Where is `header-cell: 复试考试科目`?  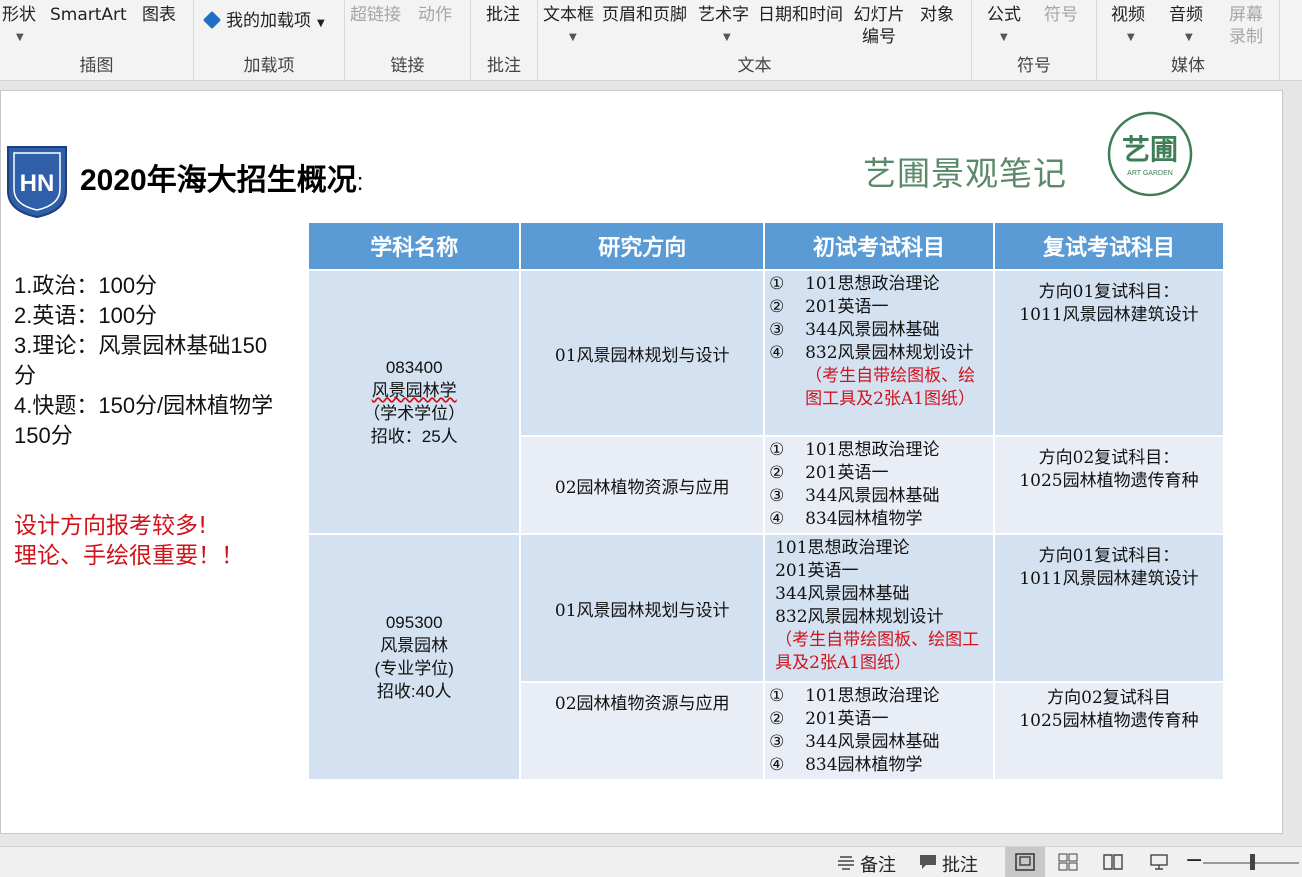
header-cell: 复试考试科目 is located at coordinates (1109, 246).